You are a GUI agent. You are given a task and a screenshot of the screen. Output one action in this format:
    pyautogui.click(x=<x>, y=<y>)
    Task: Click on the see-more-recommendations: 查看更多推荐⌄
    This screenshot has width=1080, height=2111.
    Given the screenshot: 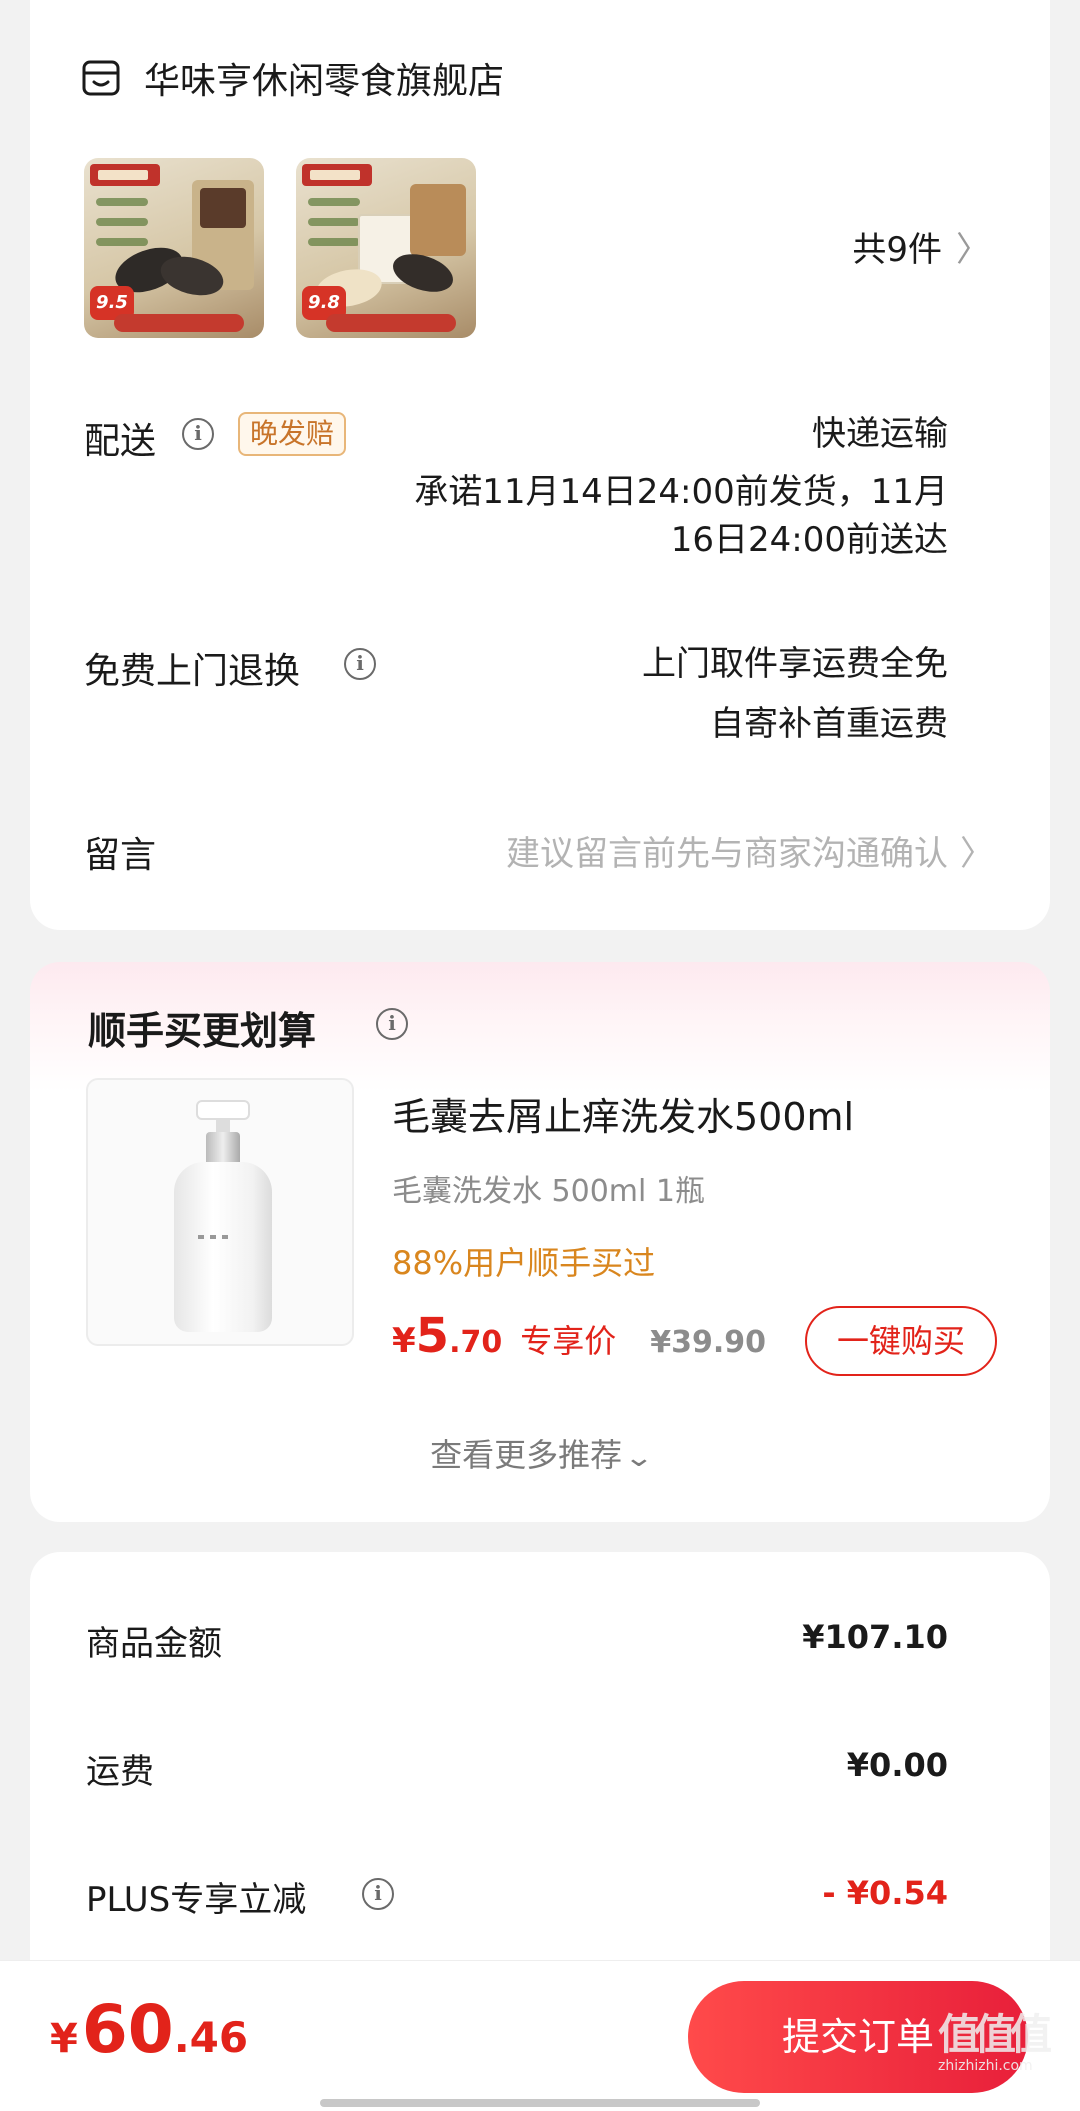 What is the action you would take?
    pyautogui.click(x=540, y=1453)
    